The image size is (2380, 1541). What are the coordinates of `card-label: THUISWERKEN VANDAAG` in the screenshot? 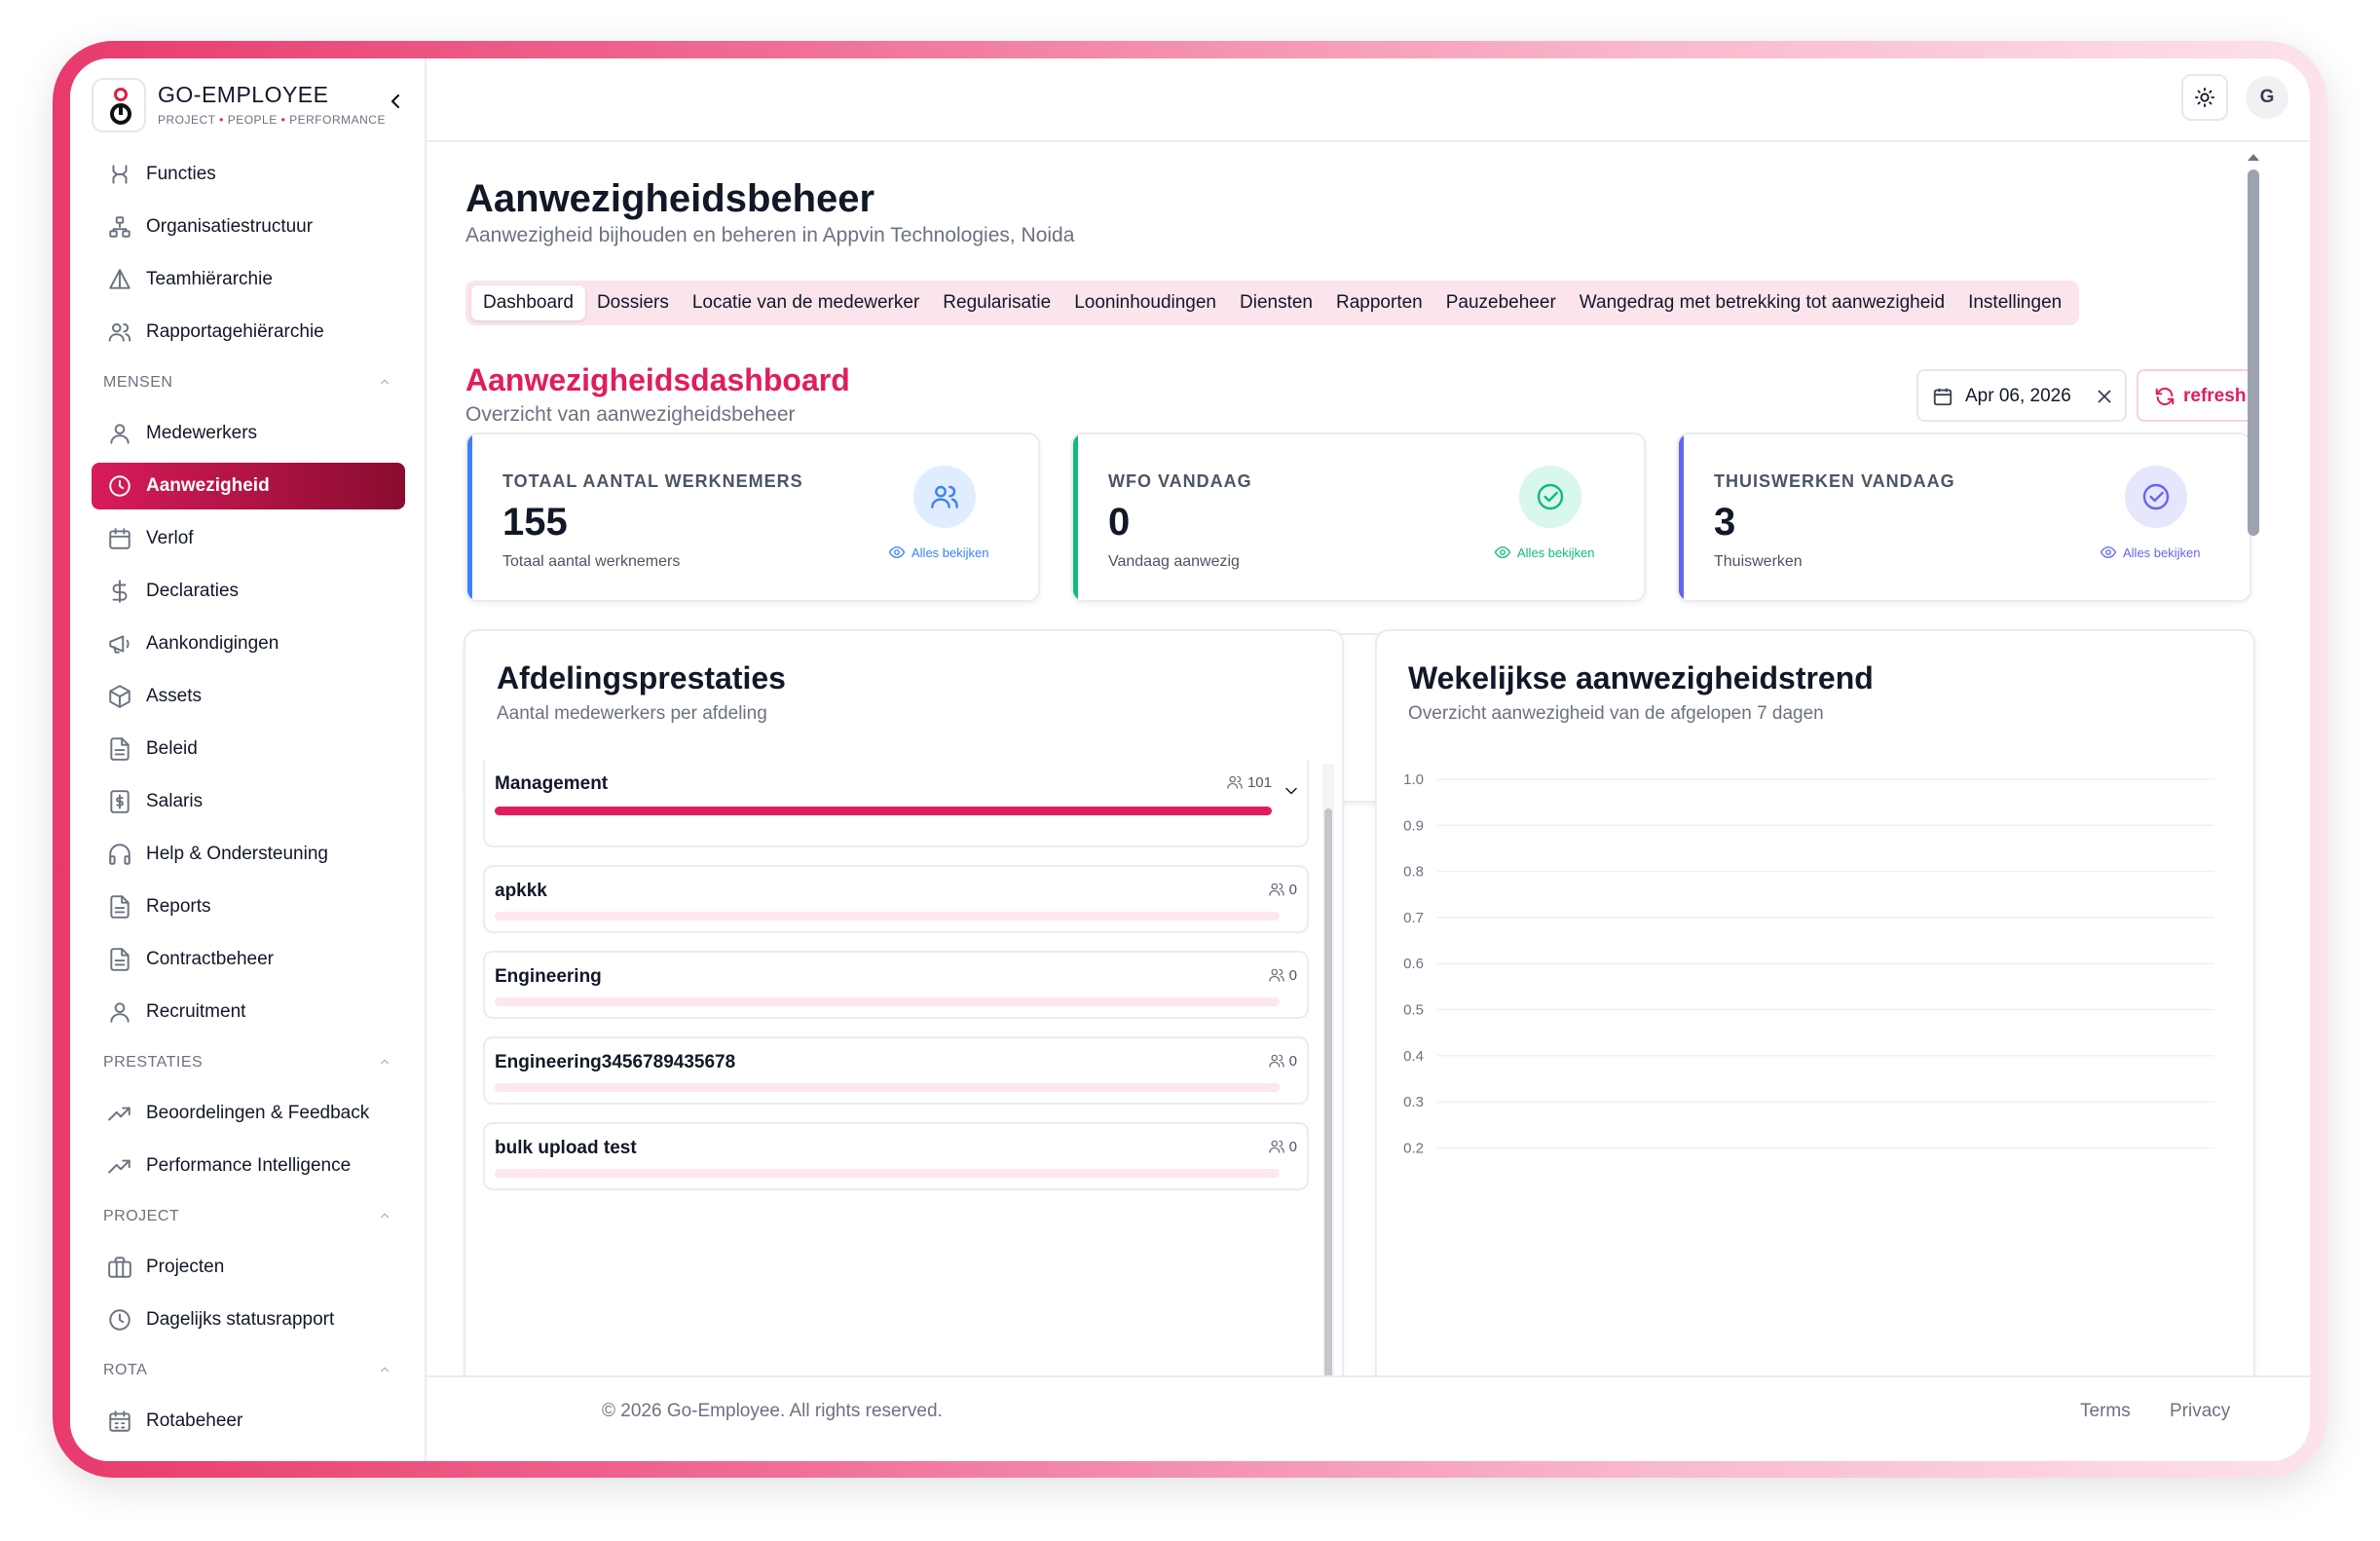 It's located at (1834, 481).